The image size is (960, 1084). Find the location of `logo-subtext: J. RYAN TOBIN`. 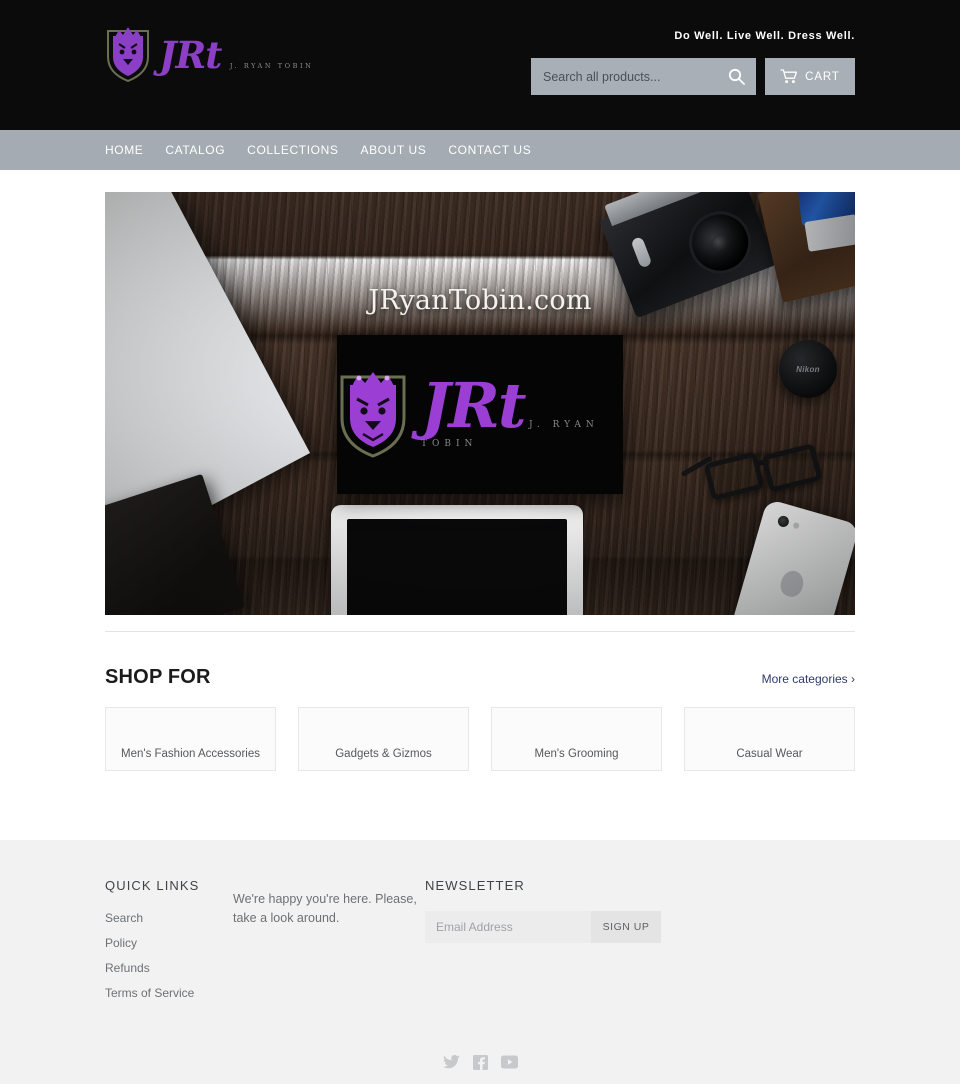

logo-subtext: J. RYAN TOBIN is located at coordinates (271, 65).